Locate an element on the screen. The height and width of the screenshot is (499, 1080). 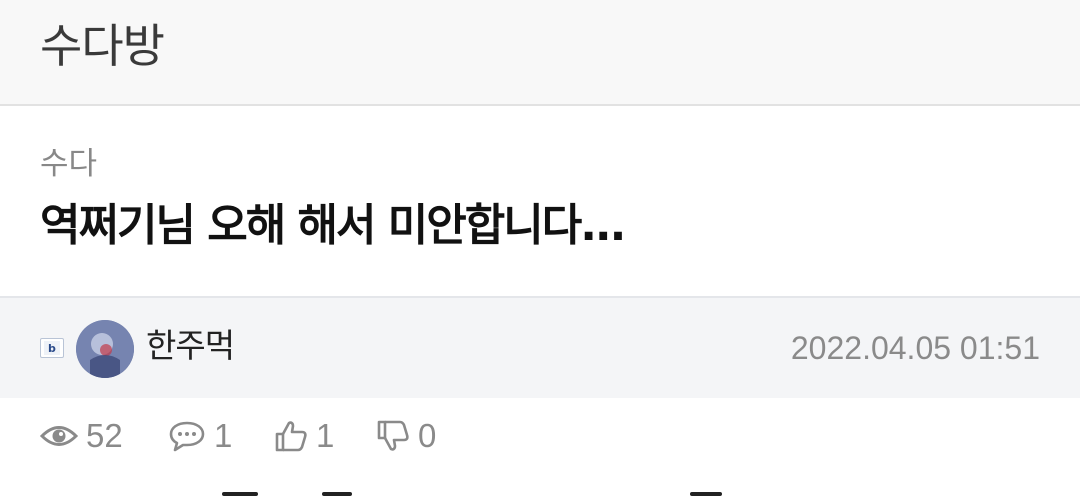
post-category: 수다 is located at coordinates (68, 164).